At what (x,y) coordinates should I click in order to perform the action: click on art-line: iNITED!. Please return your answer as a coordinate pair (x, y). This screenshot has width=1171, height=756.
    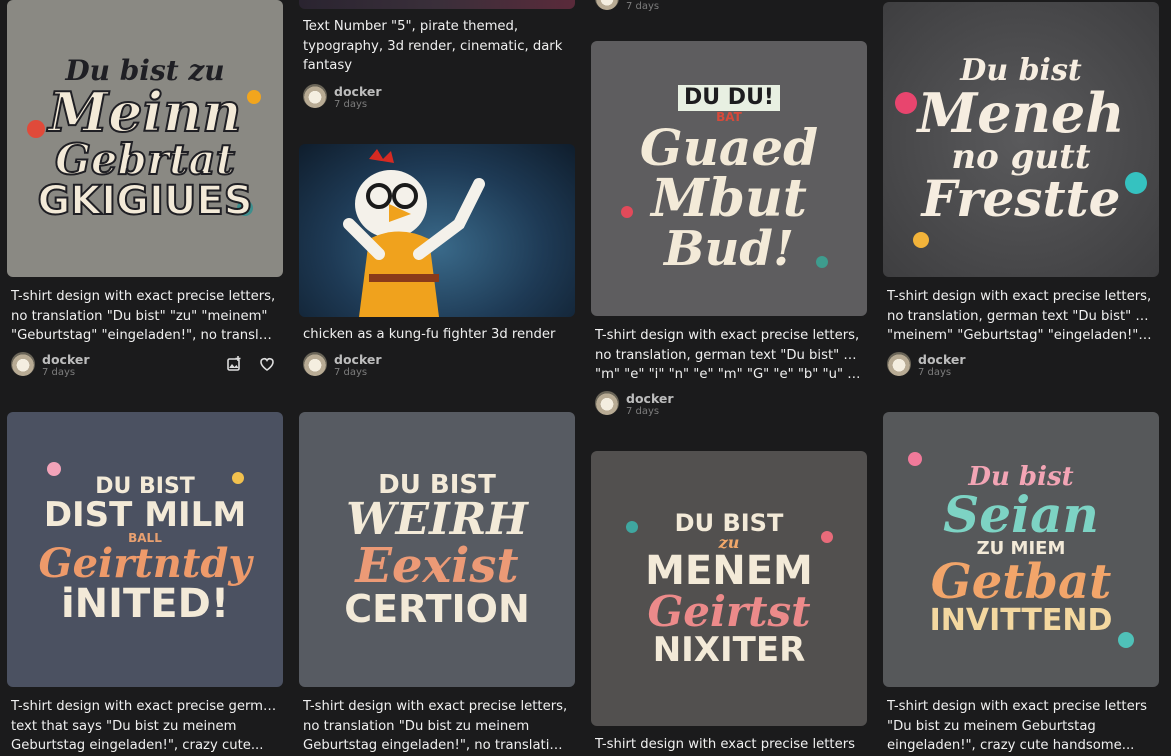
    Looking at the image, I should click on (145, 603).